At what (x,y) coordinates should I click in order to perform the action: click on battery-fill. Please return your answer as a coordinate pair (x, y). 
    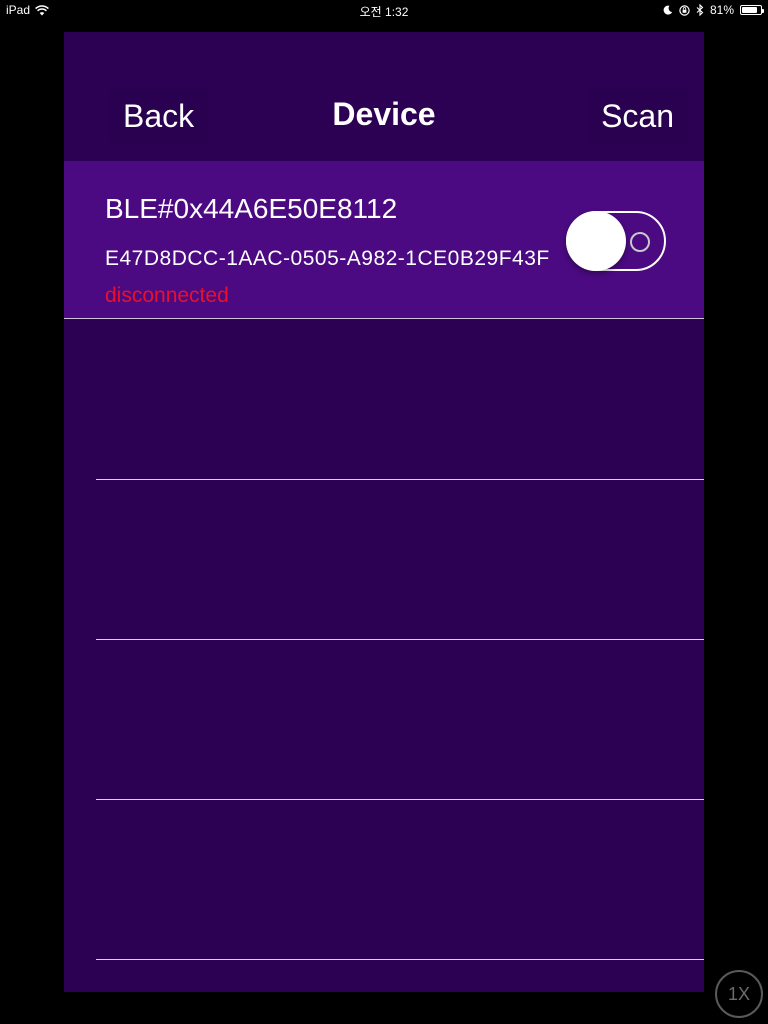
    Looking at the image, I should click on (749, 10).